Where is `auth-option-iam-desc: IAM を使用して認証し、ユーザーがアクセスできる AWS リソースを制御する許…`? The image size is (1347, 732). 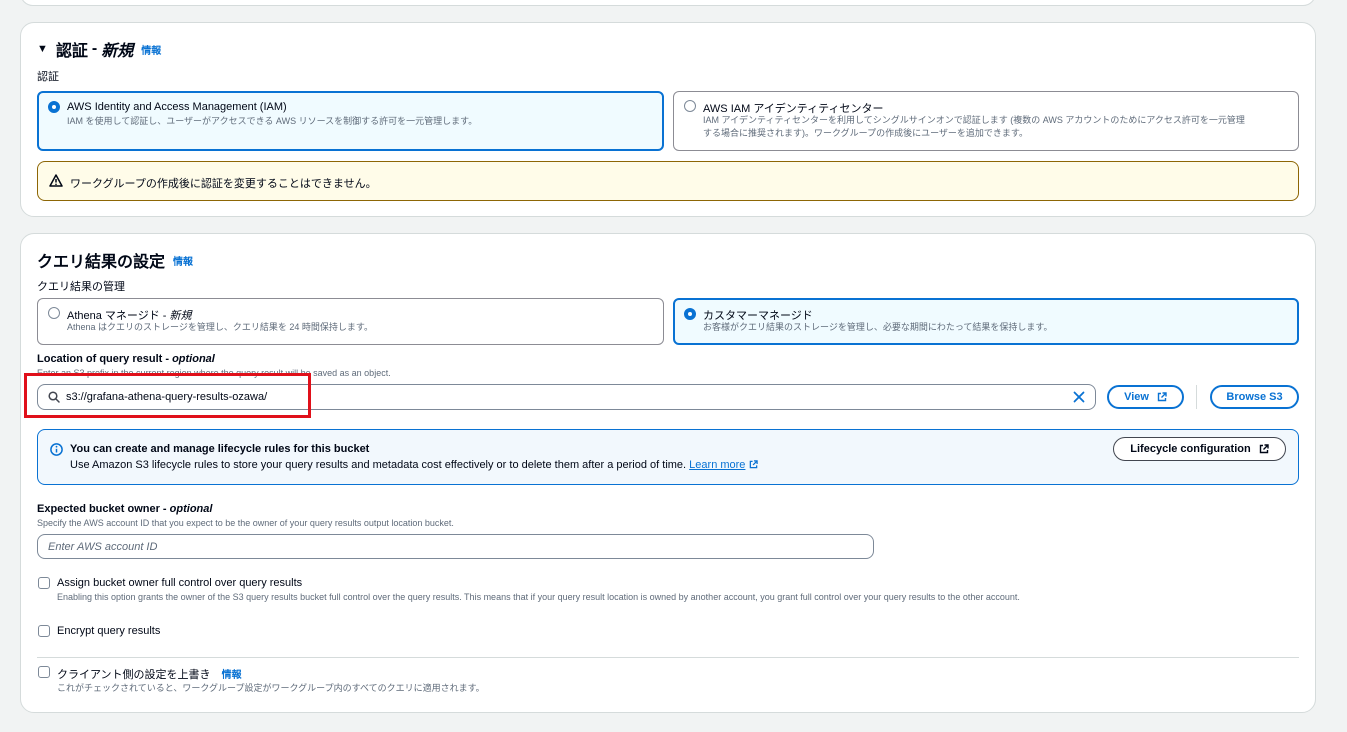
auth-option-iam-desc: IAM を使用して認証し、ユーザーがアクセスできる AWS リソースを制御する許… is located at coordinates (272, 121).